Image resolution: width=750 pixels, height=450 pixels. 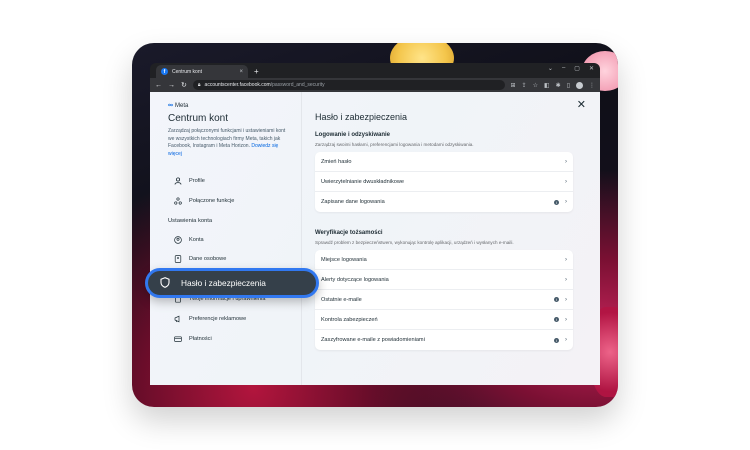 I want to click on sidebar-item-ad-preferences: Preferencje reklamowe, so click(x=210, y=319).